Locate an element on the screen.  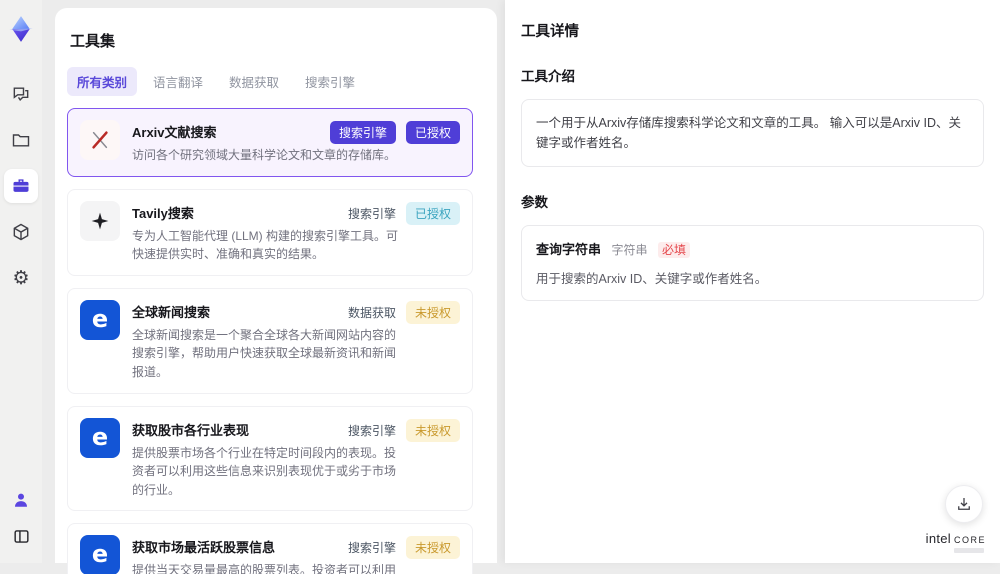
parameter-item: 查询字符串 字符串 必填 用于搜索的Arxiv ID、关键字或作者姓名。 is located at coordinates (752, 263).